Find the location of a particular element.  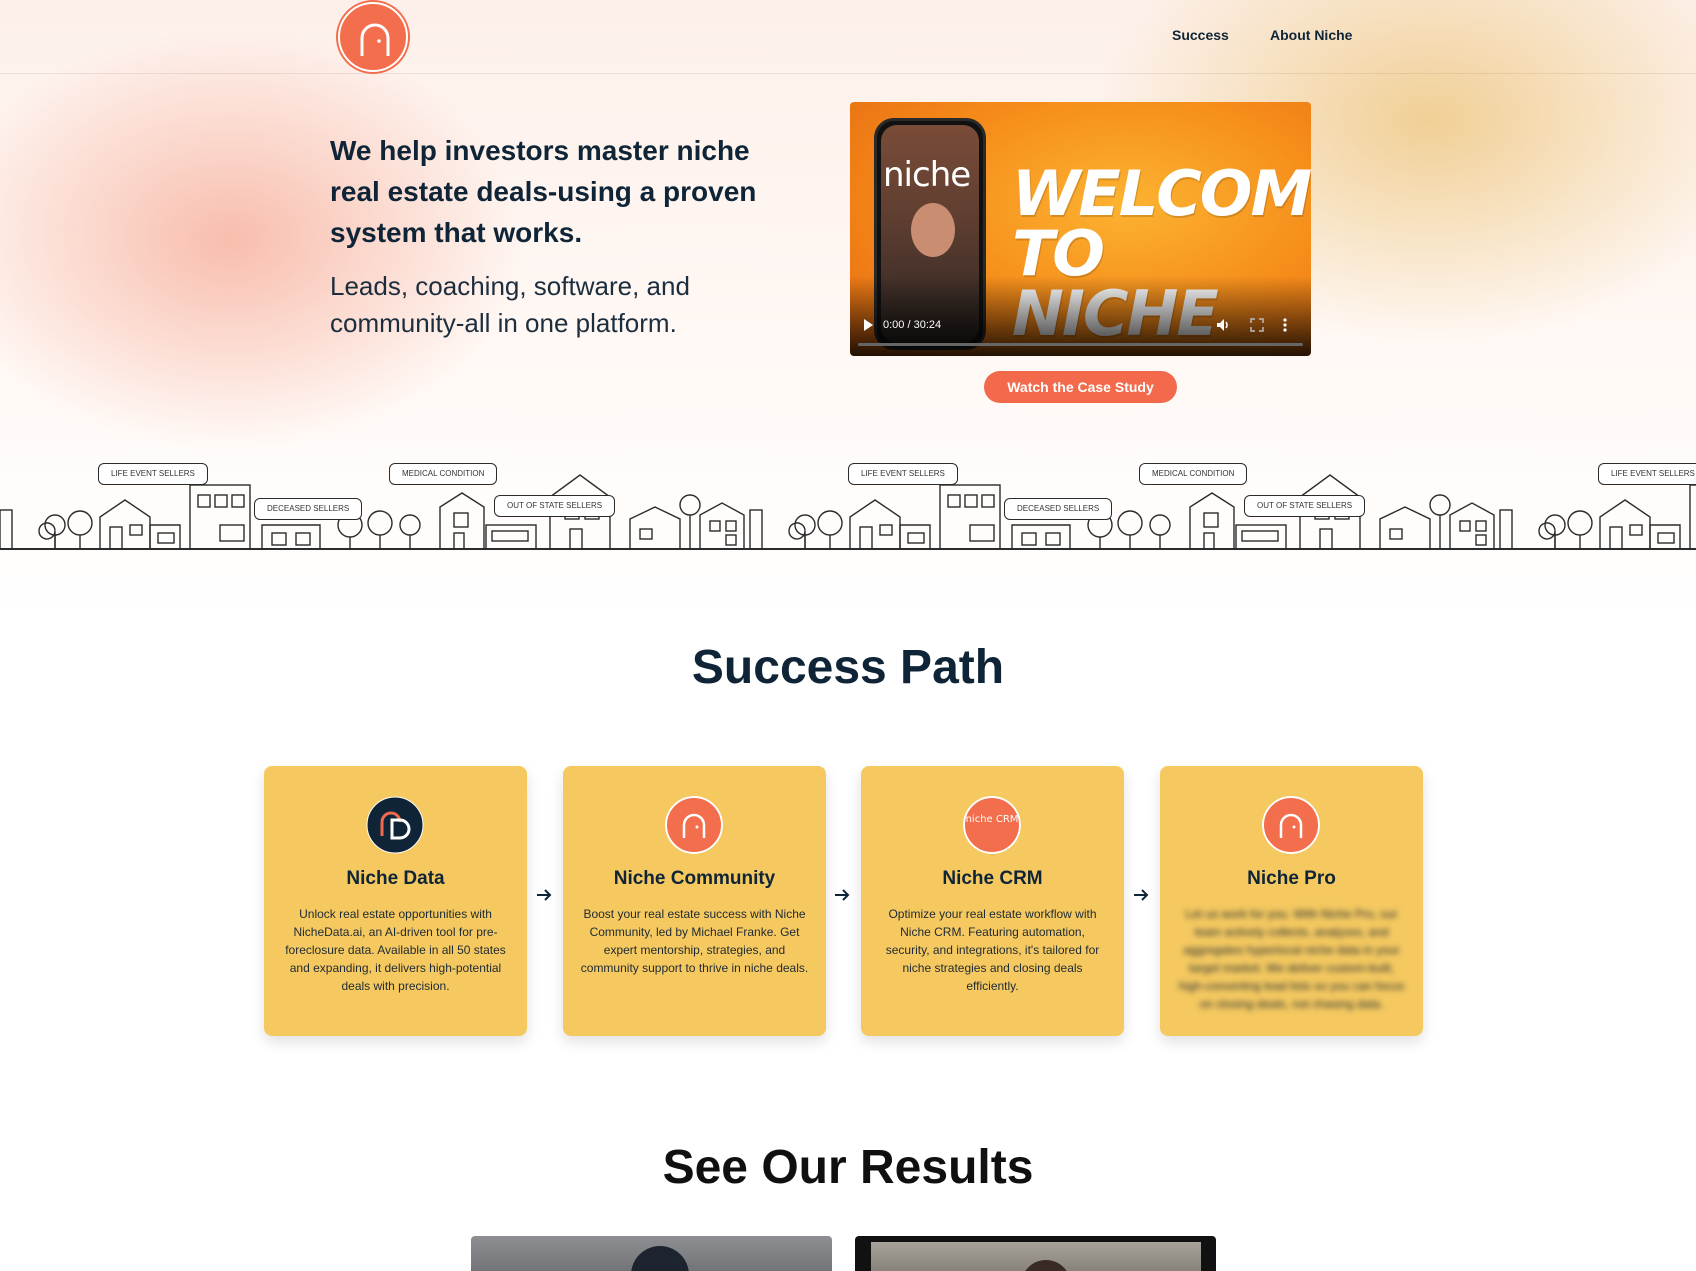

site-header: Success About Niche is located at coordinates (848, 37).